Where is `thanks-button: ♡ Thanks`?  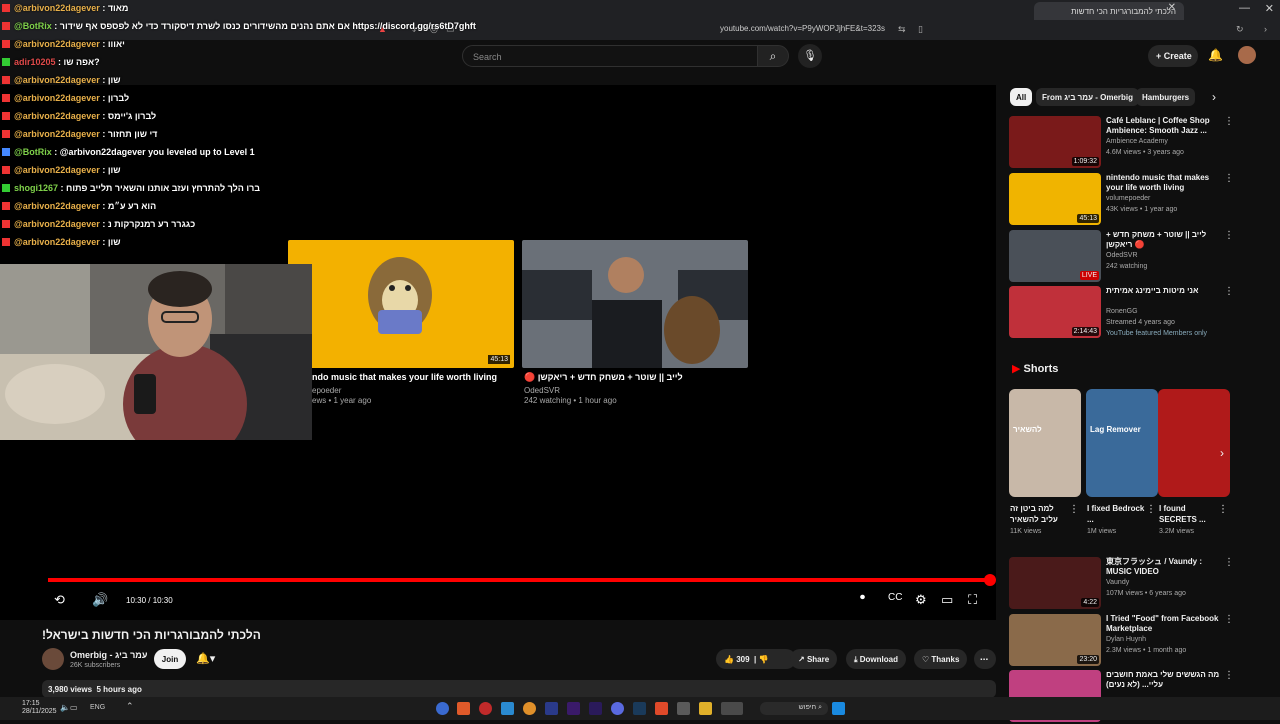
thanks-button: ♡ Thanks is located at coordinates (941, 659).